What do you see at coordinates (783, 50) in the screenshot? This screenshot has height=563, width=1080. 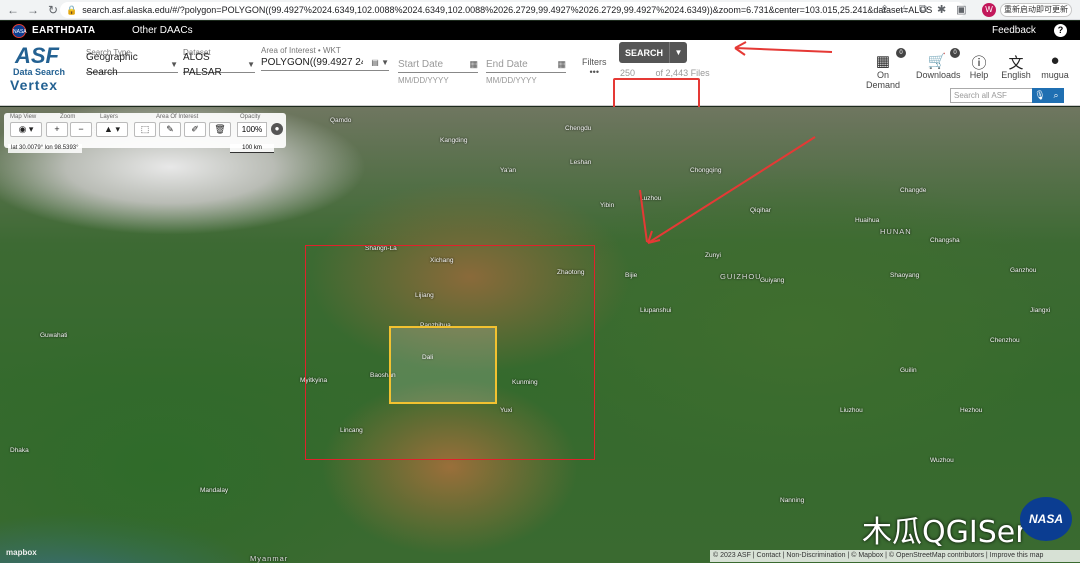 I see `annotation-arrow-search` at bounding box center [783, 50].